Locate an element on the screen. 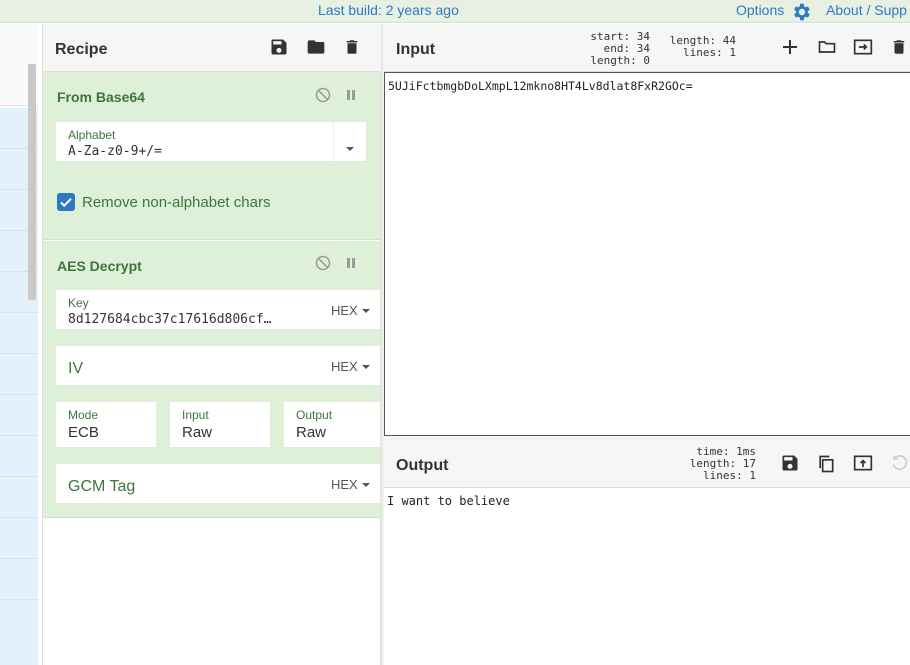  iv-field: IV HEX is located at coordinates (218, 366).